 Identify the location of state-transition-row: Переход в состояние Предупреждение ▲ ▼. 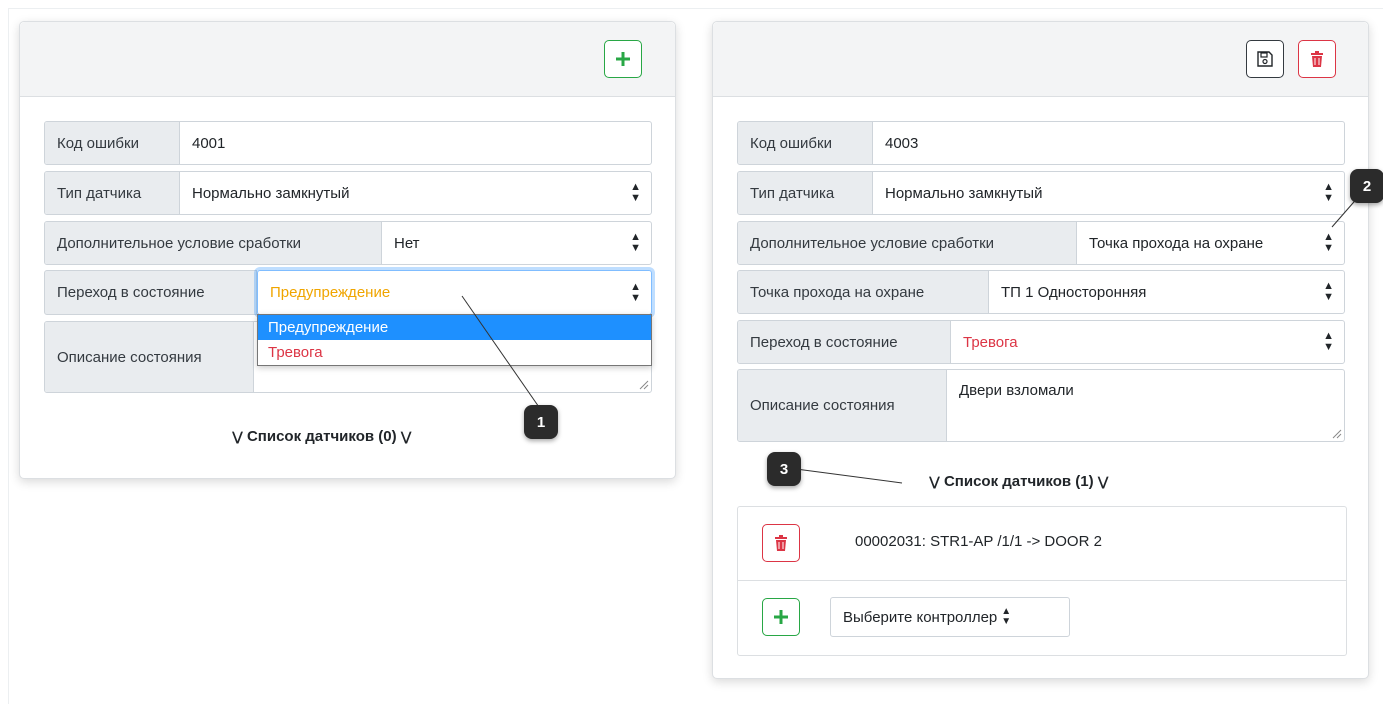
(348, 292).